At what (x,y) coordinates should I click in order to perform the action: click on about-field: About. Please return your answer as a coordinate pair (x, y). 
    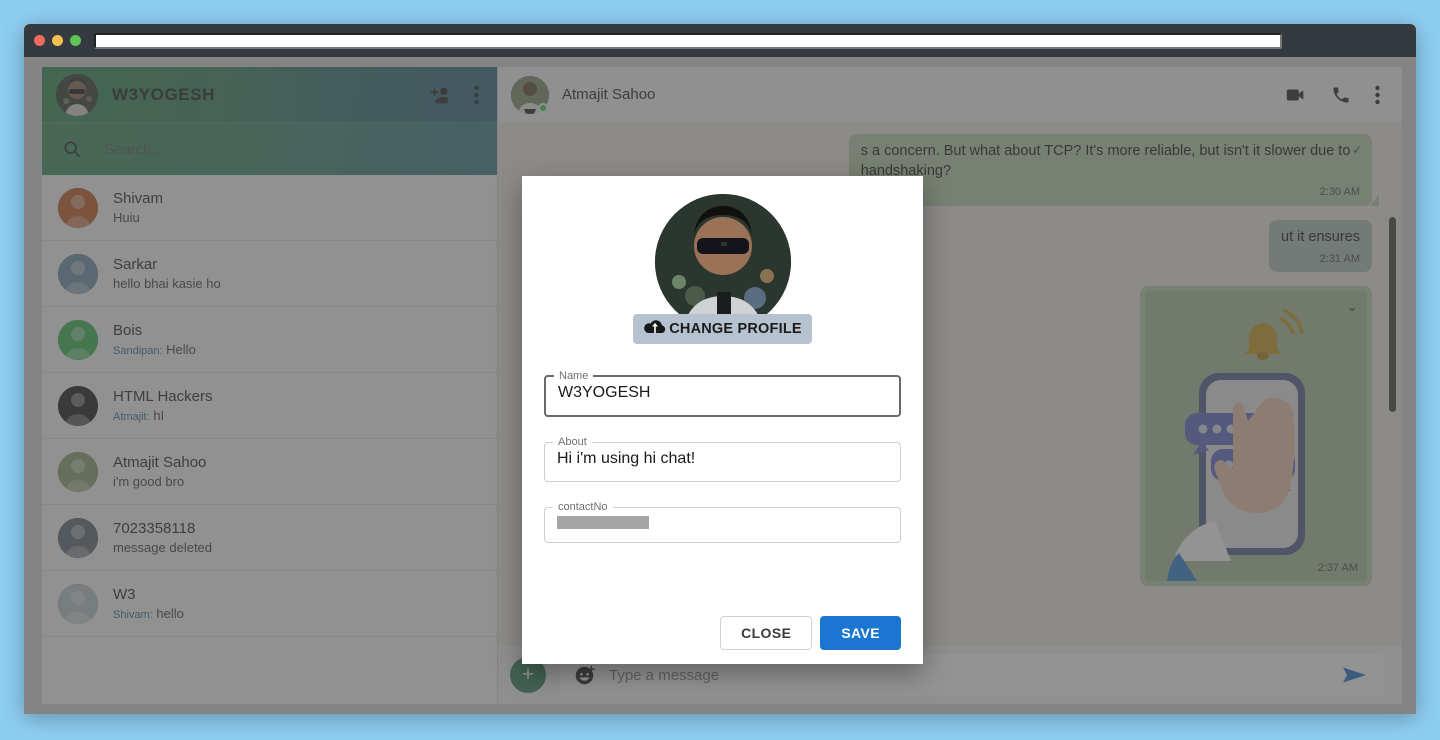
    Looking at the image, I should click on (722, 459).